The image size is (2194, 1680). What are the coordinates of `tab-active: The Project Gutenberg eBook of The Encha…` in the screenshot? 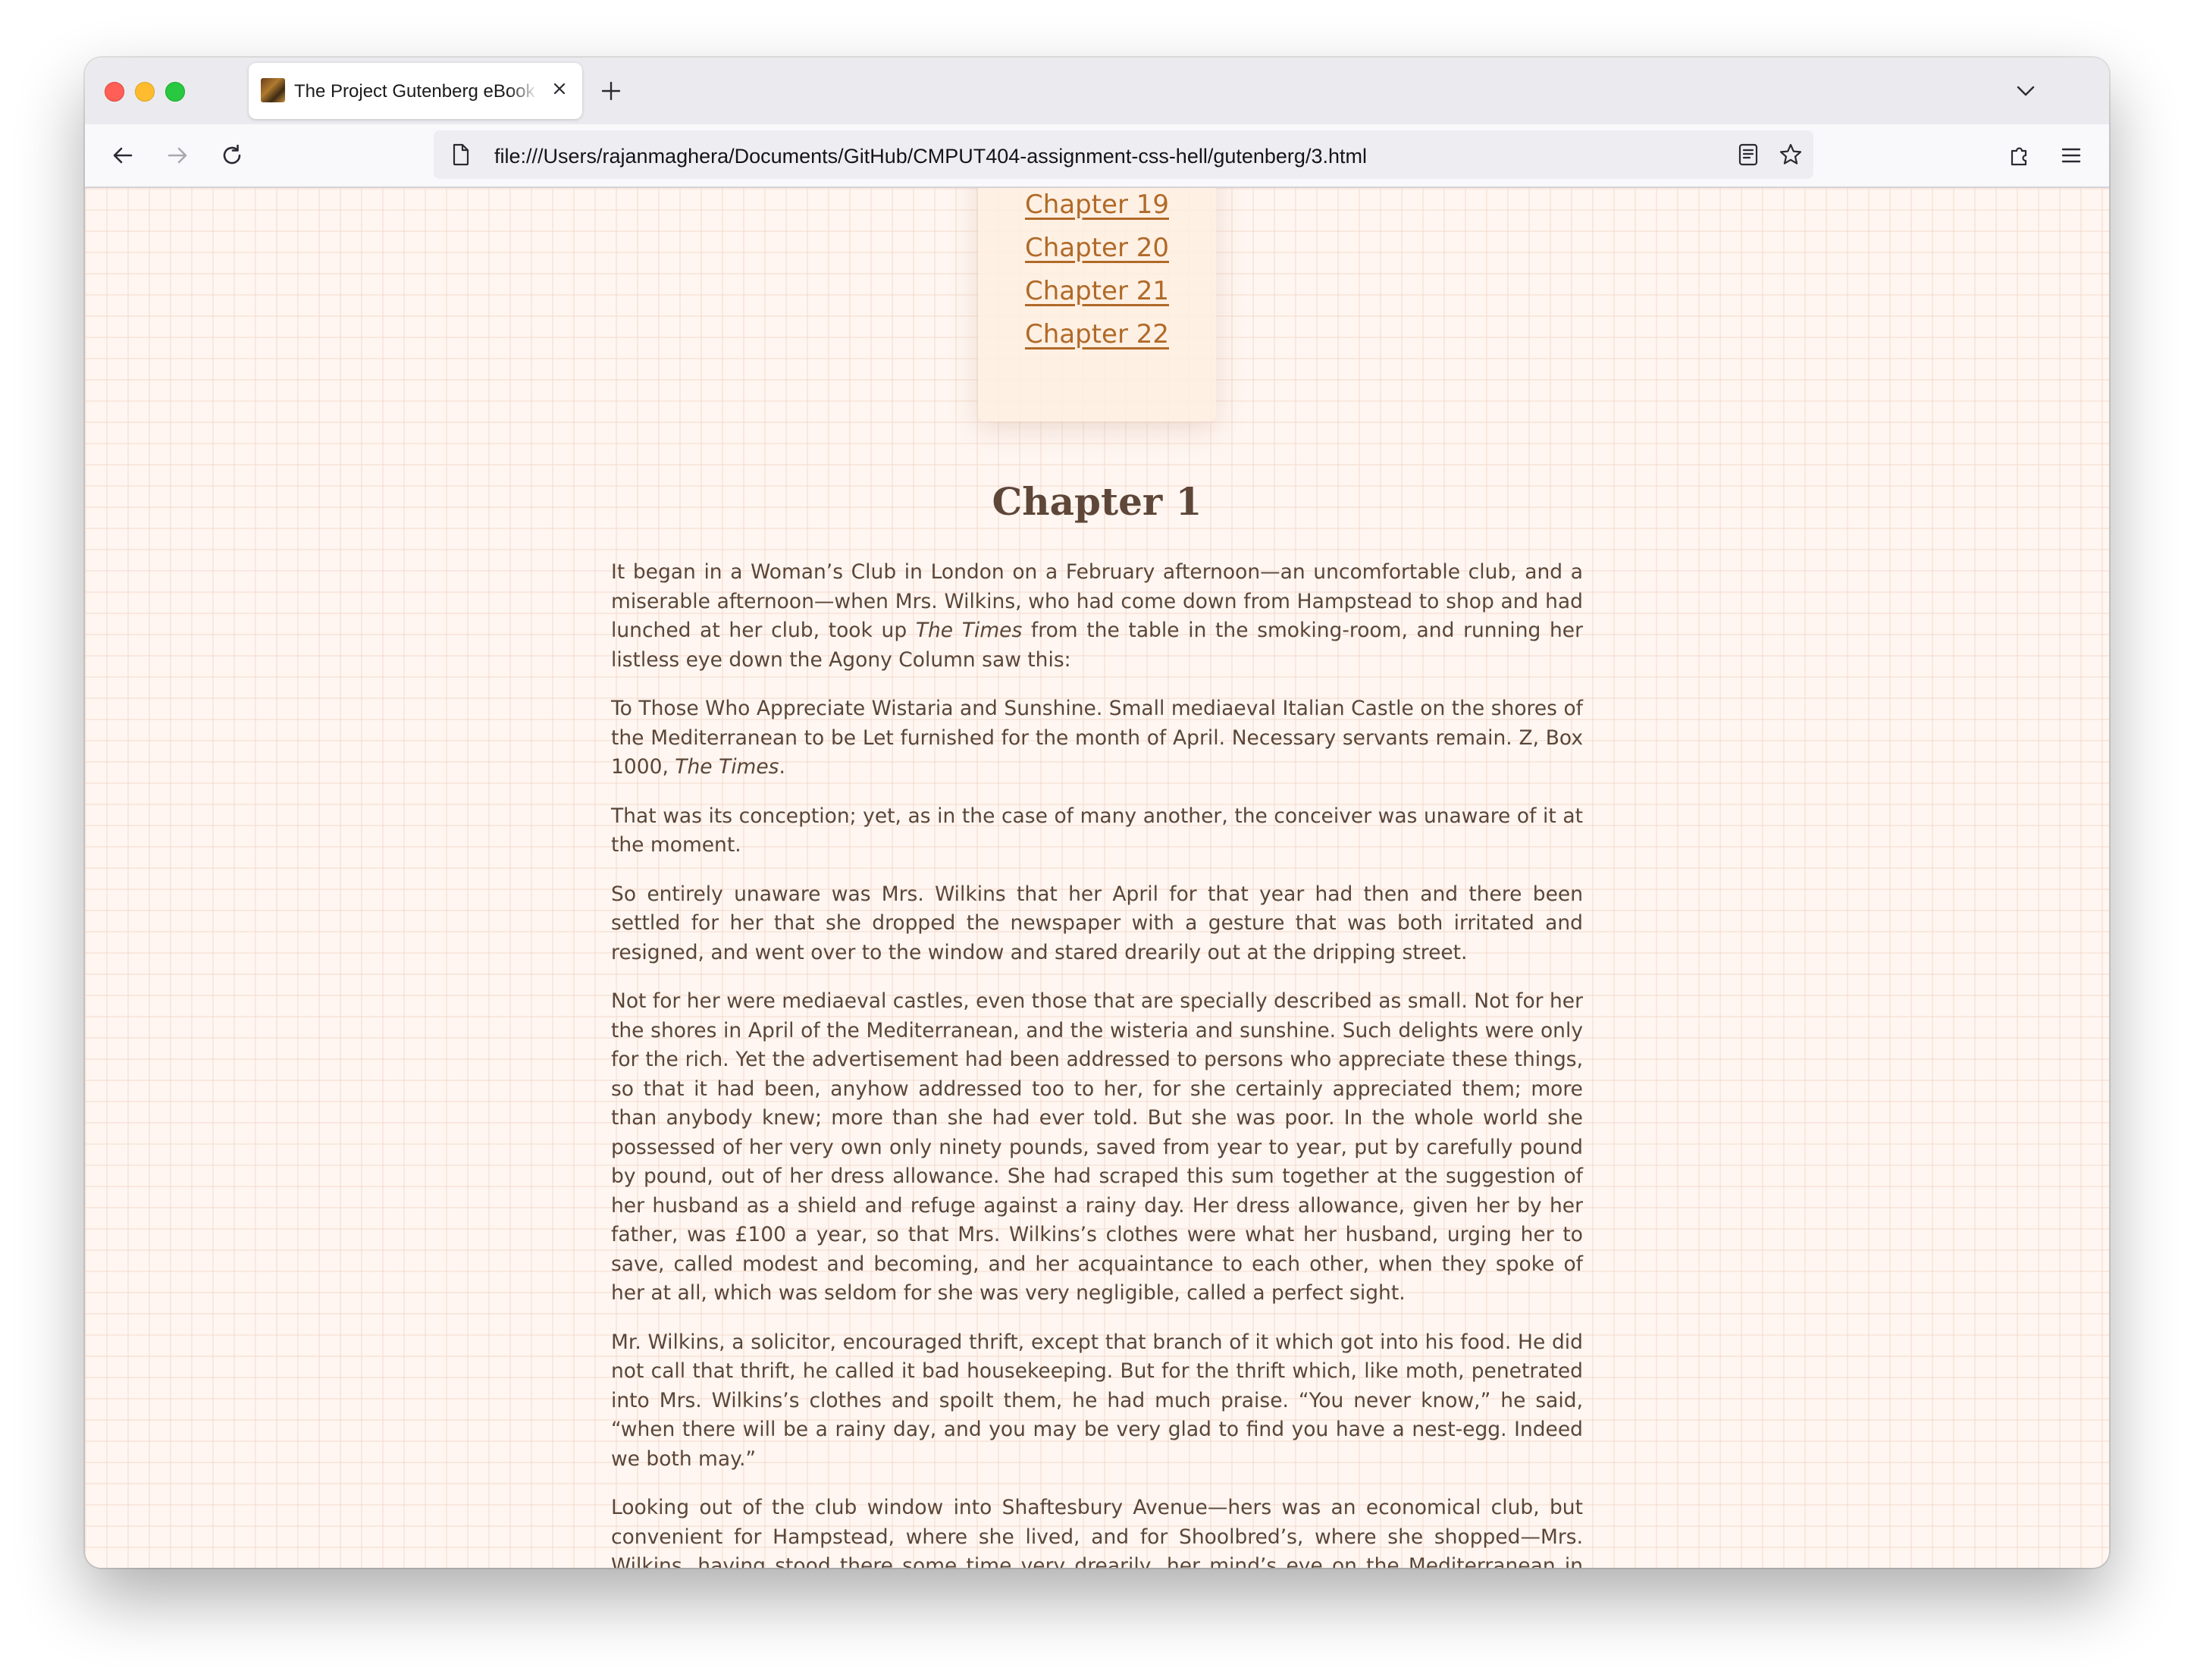 It's located at (415, 91).